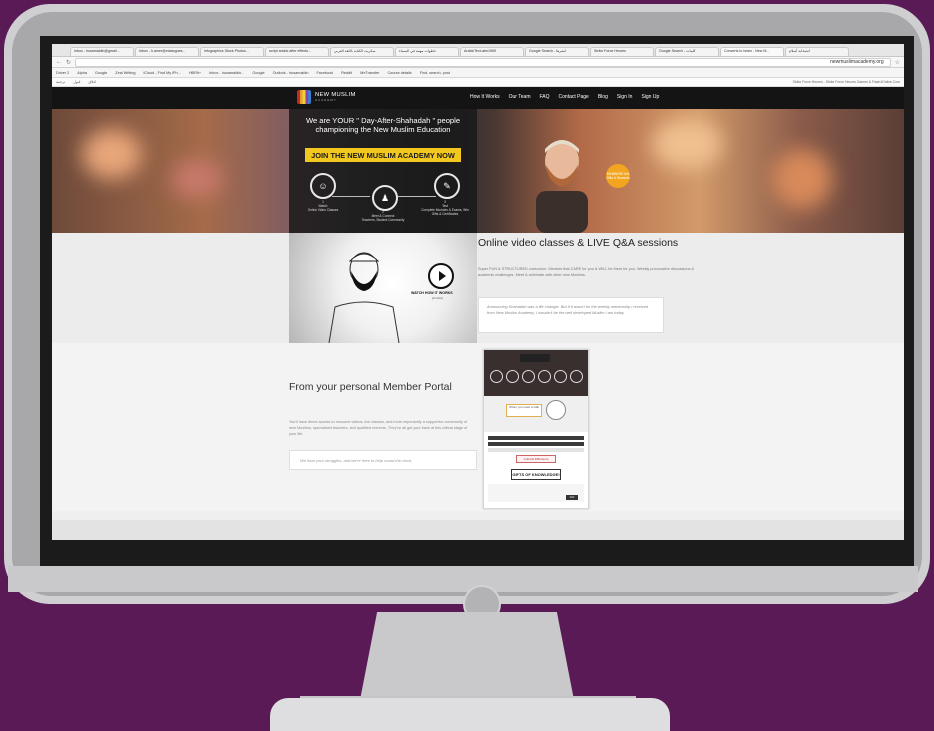 This screenshot has height=731, width=934. What do you see at coordinates (485, 97) in the screenshot?
I see `menu-how-it-works: How It Works` at bounding box center [485, 97].